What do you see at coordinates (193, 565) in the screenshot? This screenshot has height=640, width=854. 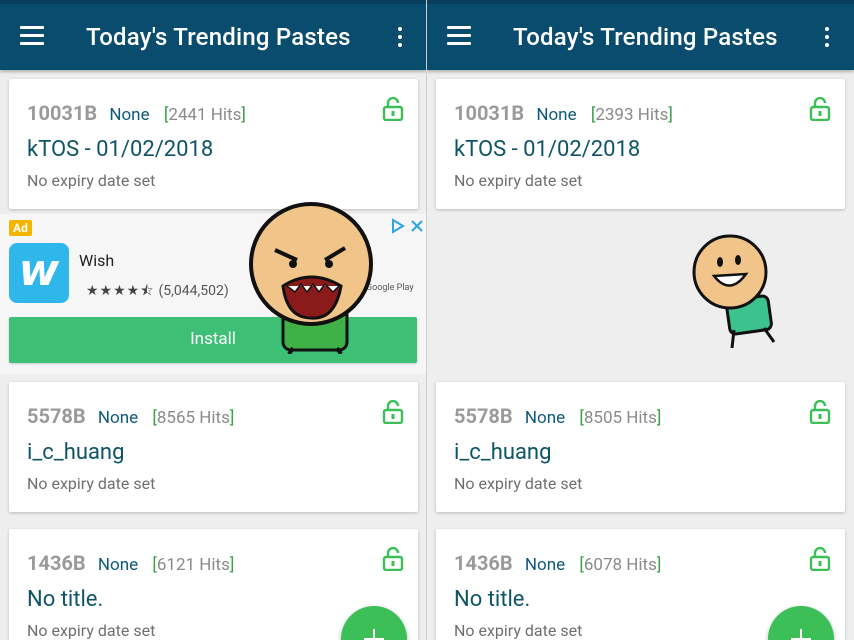 I see `paste-hits: 6121 Hits` at bounding box center [193, 565].